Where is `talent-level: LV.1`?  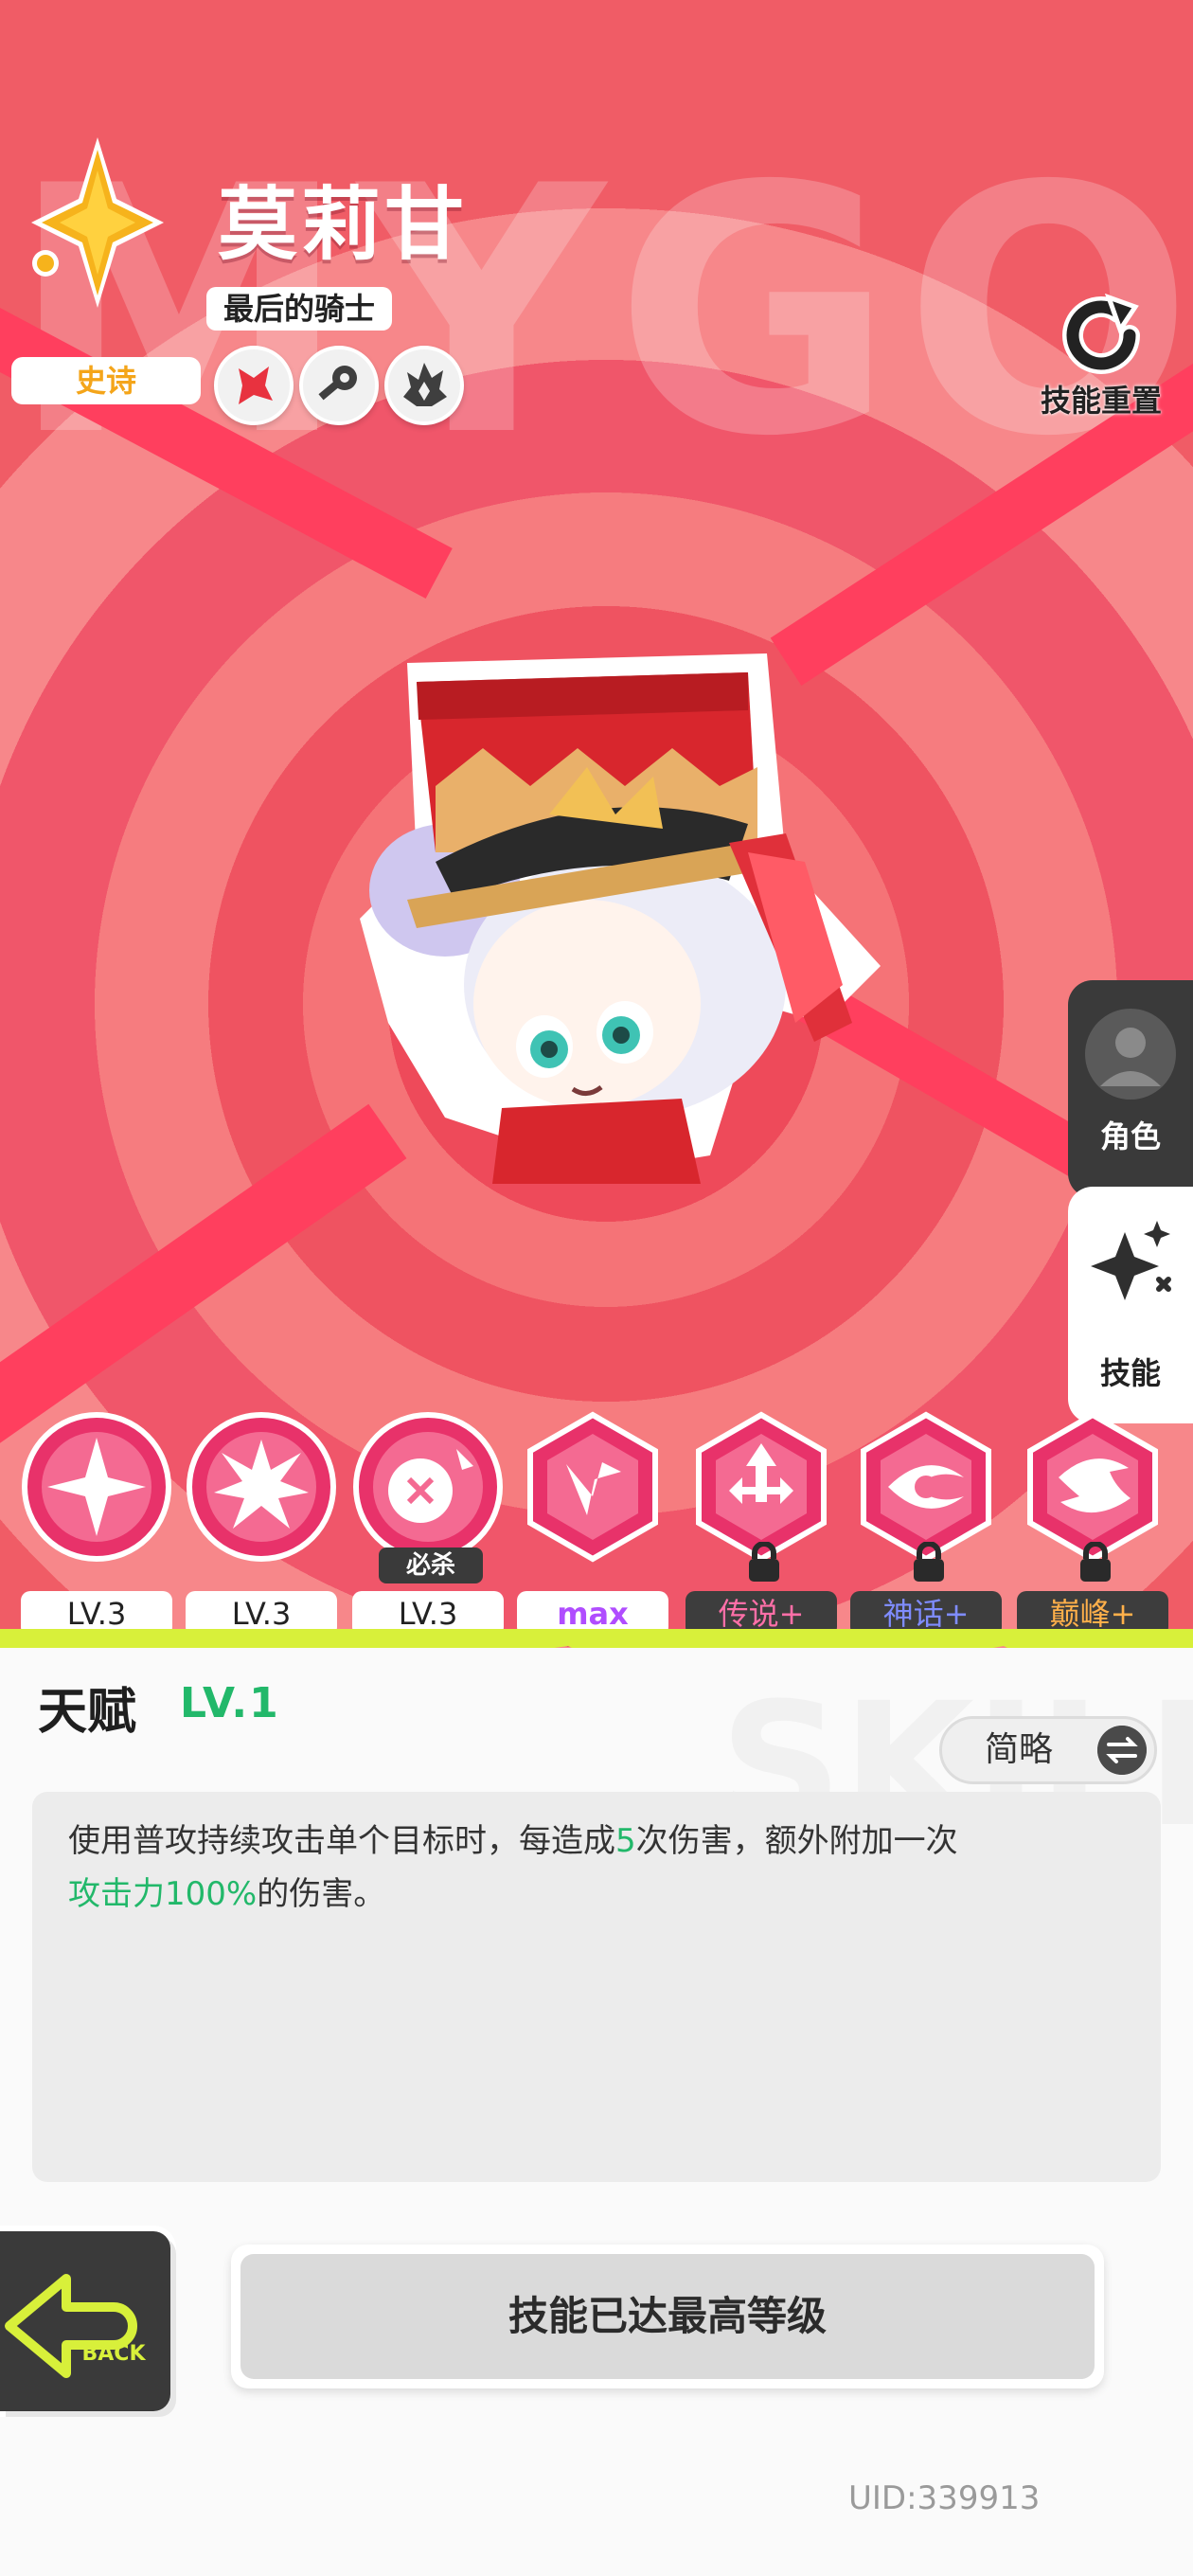
talent-level: LV.1 is located at coordinates (230, 1703).